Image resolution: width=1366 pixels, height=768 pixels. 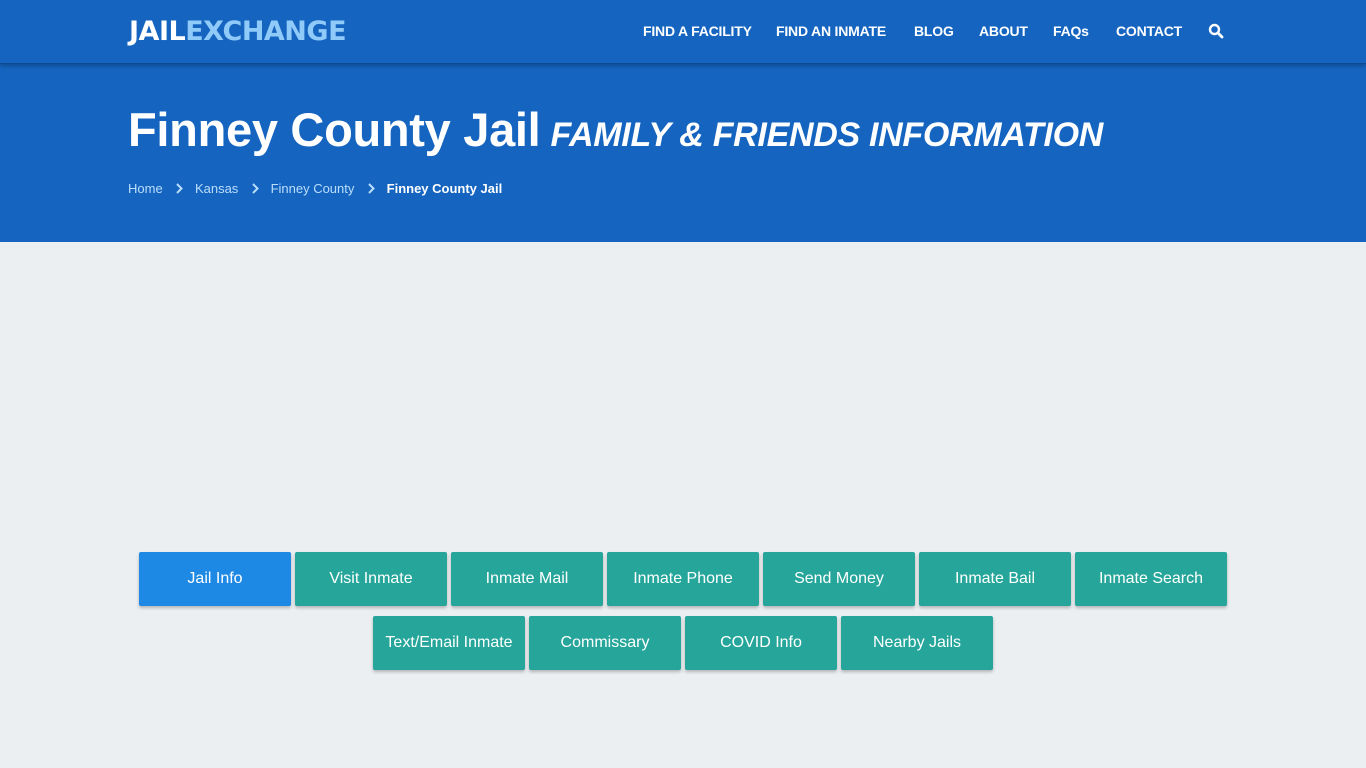 What do you see at coordinates (527, 579) in the screenshot?
I see `inmate-mail-button: Inmate Mail` at bounding box center [527, 579].